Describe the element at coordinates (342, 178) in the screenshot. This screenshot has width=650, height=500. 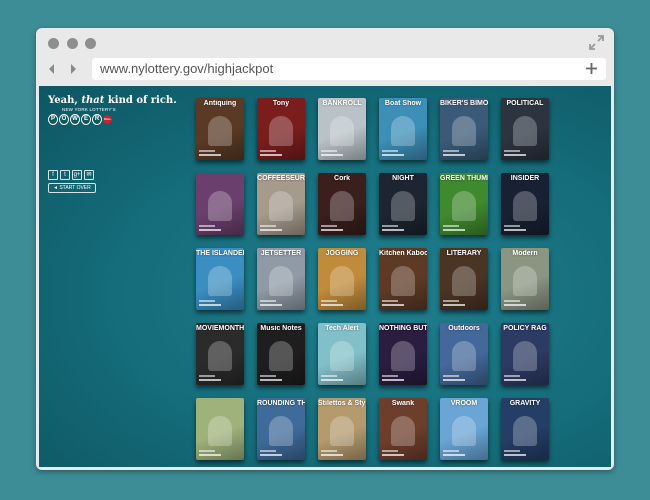
I see `magazine-masthead: Cork` at that location.